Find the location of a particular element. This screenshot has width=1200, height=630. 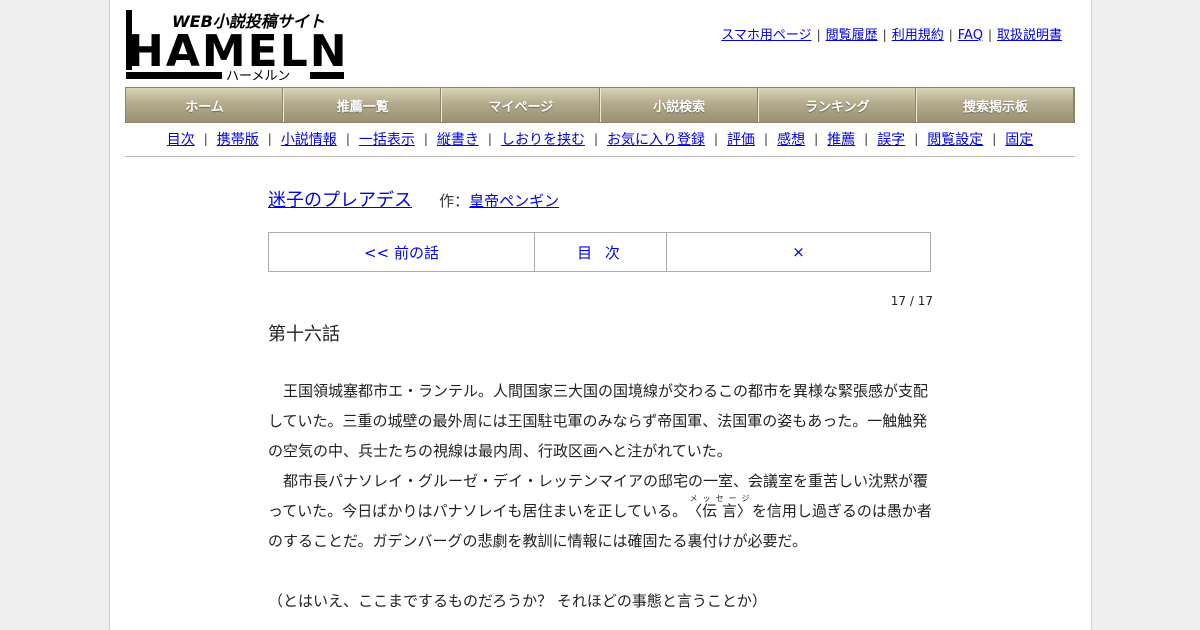

subnav-recommend: 推薦 is located at coordinates (841, 139).